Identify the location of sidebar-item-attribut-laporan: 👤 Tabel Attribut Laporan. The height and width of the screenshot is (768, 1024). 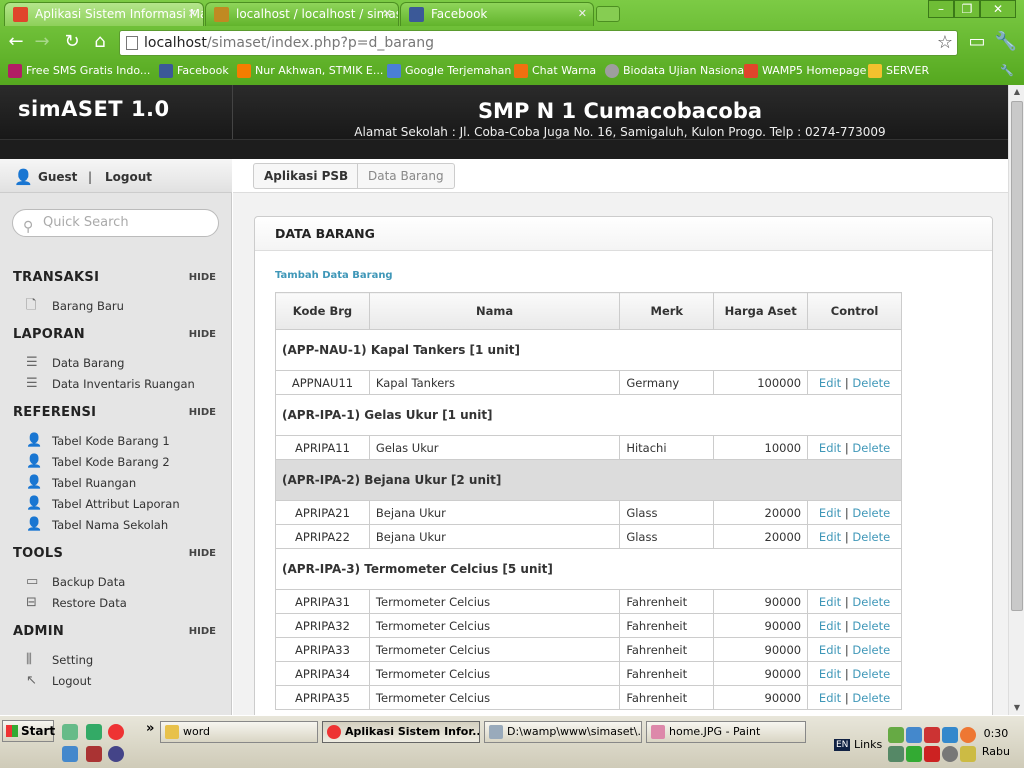
(103, 504).